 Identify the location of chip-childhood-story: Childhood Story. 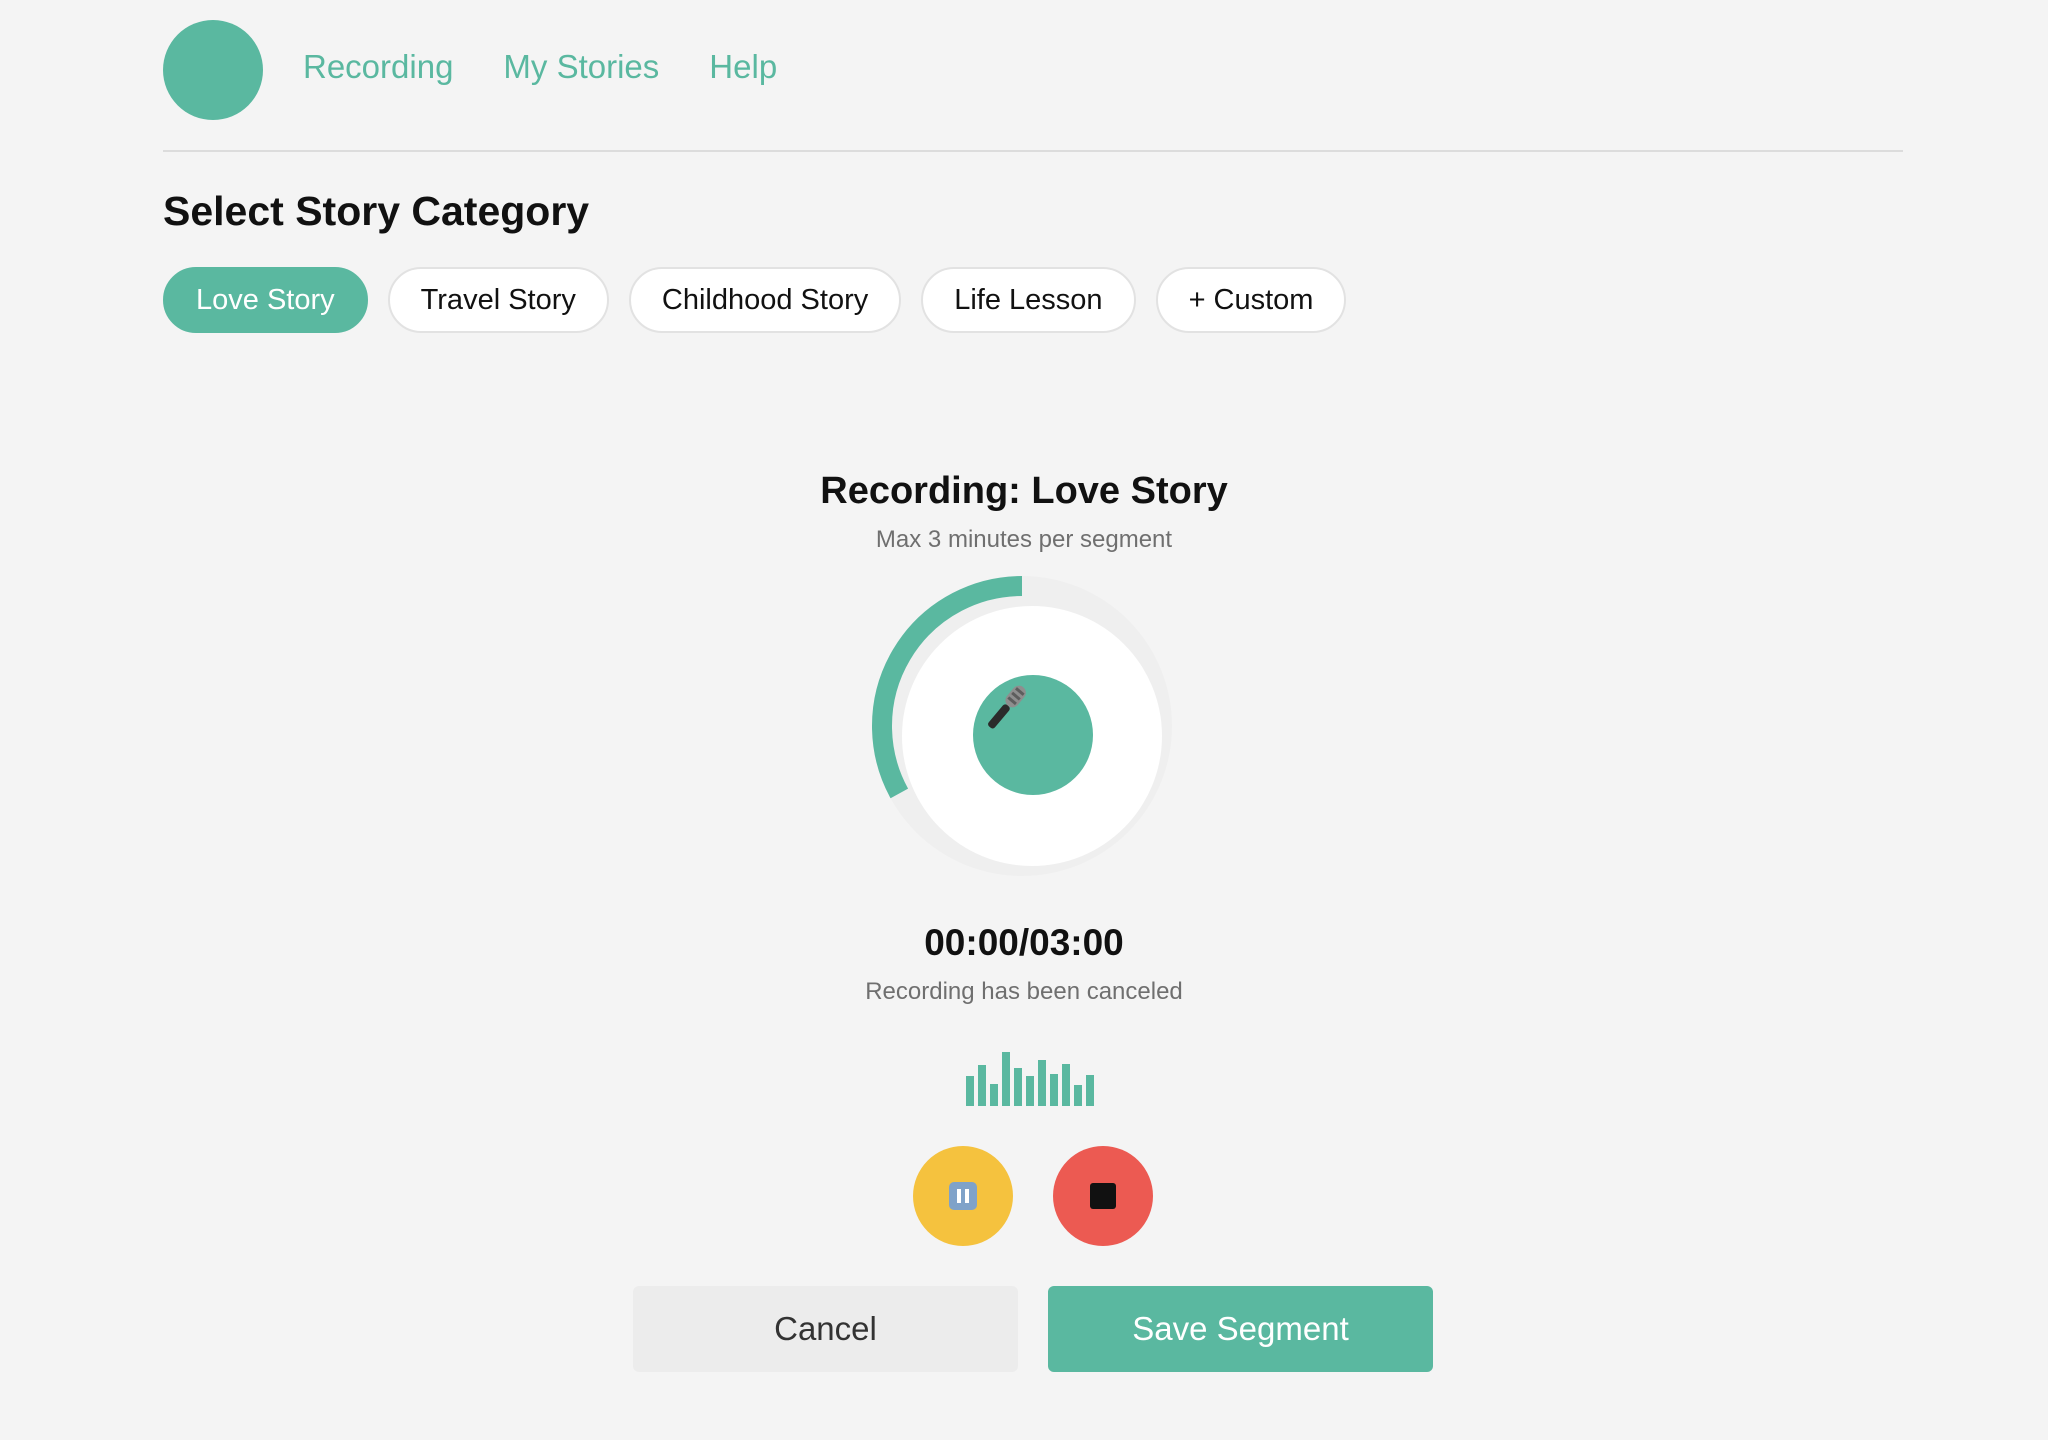
(765, 300).